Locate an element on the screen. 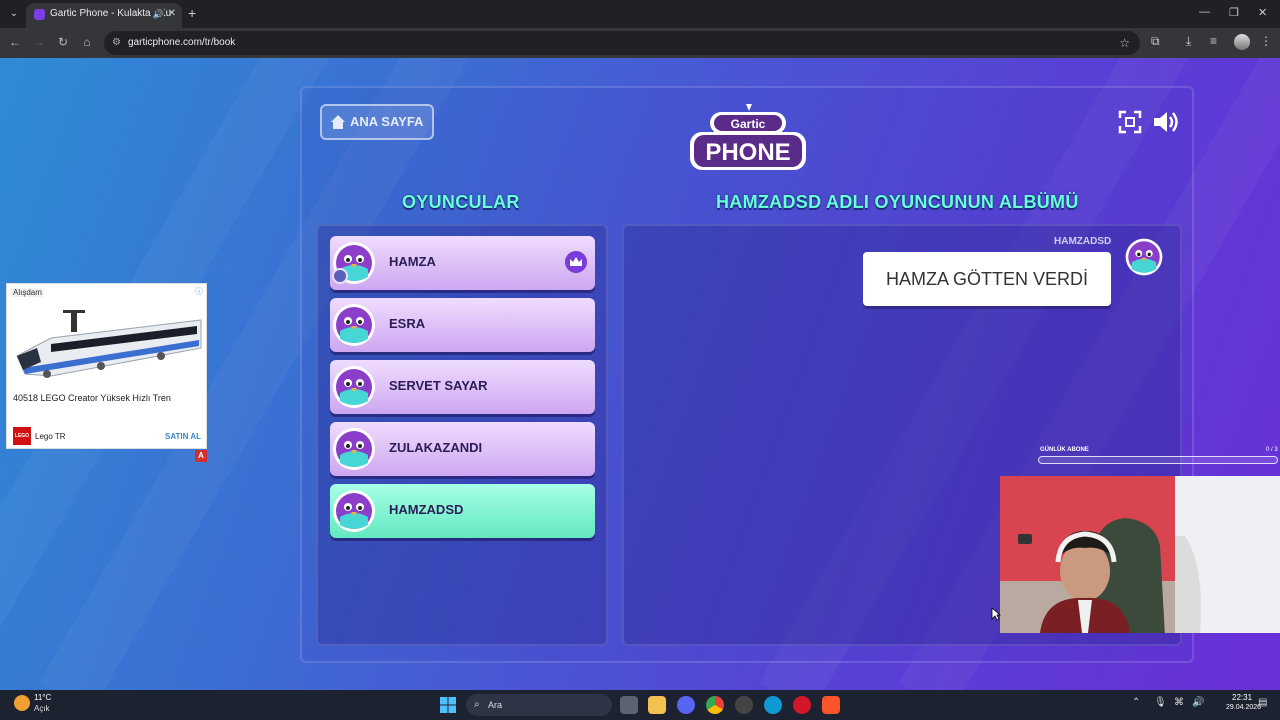  fullscreen-icon is located at coordinates (1130, 122).